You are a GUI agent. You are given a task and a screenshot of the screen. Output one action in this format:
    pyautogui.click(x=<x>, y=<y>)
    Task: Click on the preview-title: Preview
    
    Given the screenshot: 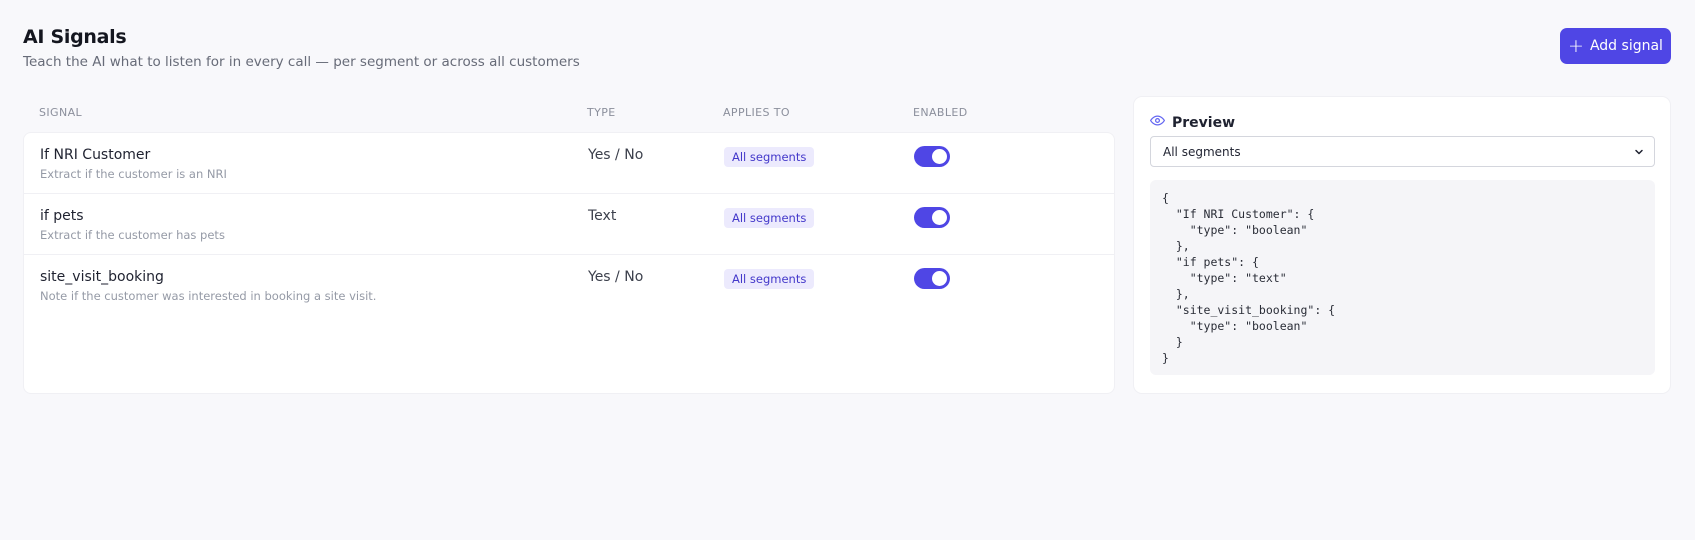 What is the action you would take?
    pyautogui.click(x=1204, y=122)
    